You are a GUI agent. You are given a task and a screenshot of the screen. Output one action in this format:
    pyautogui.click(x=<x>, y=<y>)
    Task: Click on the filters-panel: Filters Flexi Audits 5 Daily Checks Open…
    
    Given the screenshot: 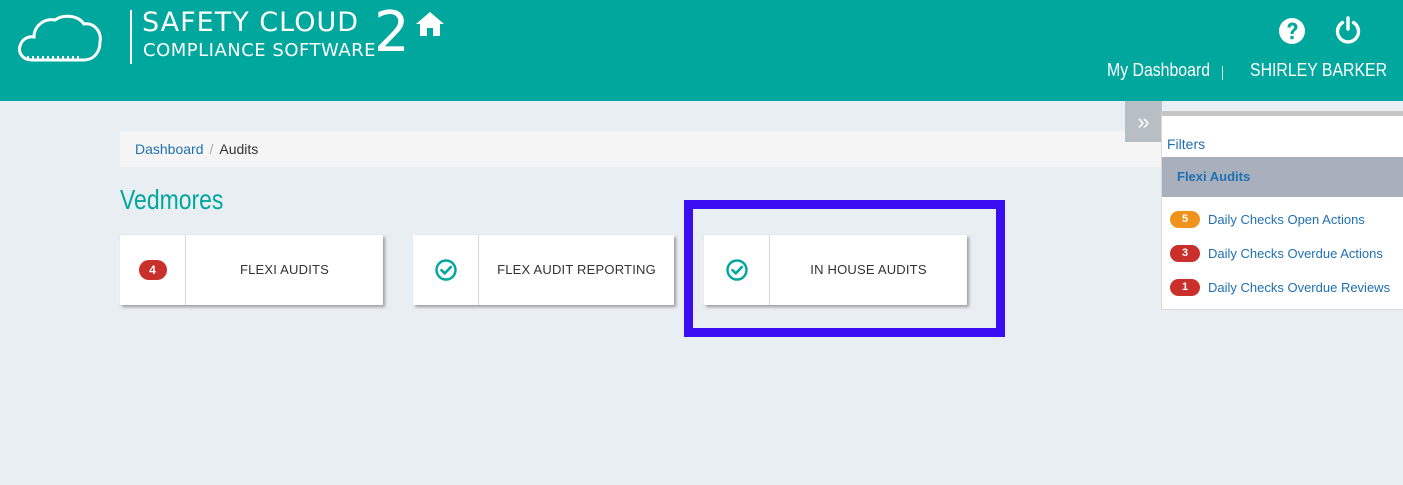 What is the action you would take?
    pyautogui.click(x=1282, y=210)
    